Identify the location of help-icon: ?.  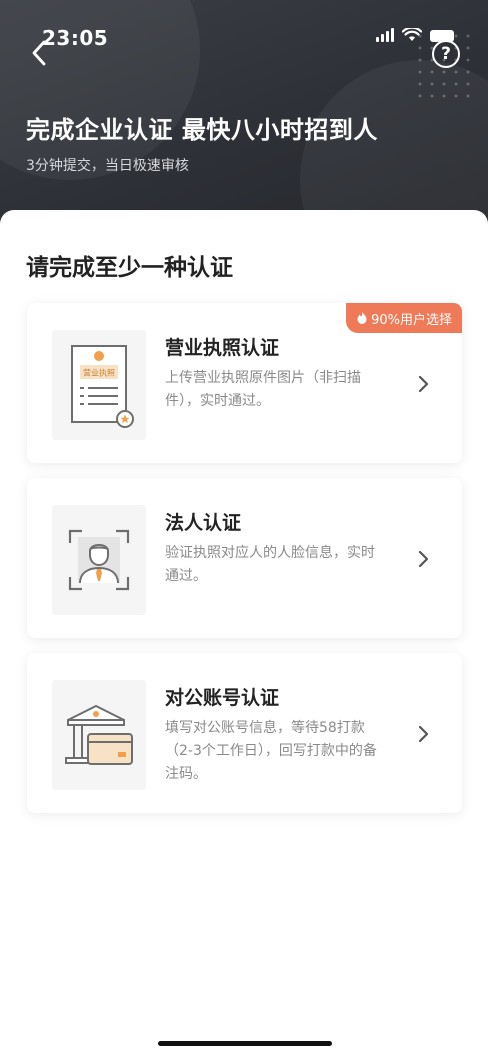
(446, 54).